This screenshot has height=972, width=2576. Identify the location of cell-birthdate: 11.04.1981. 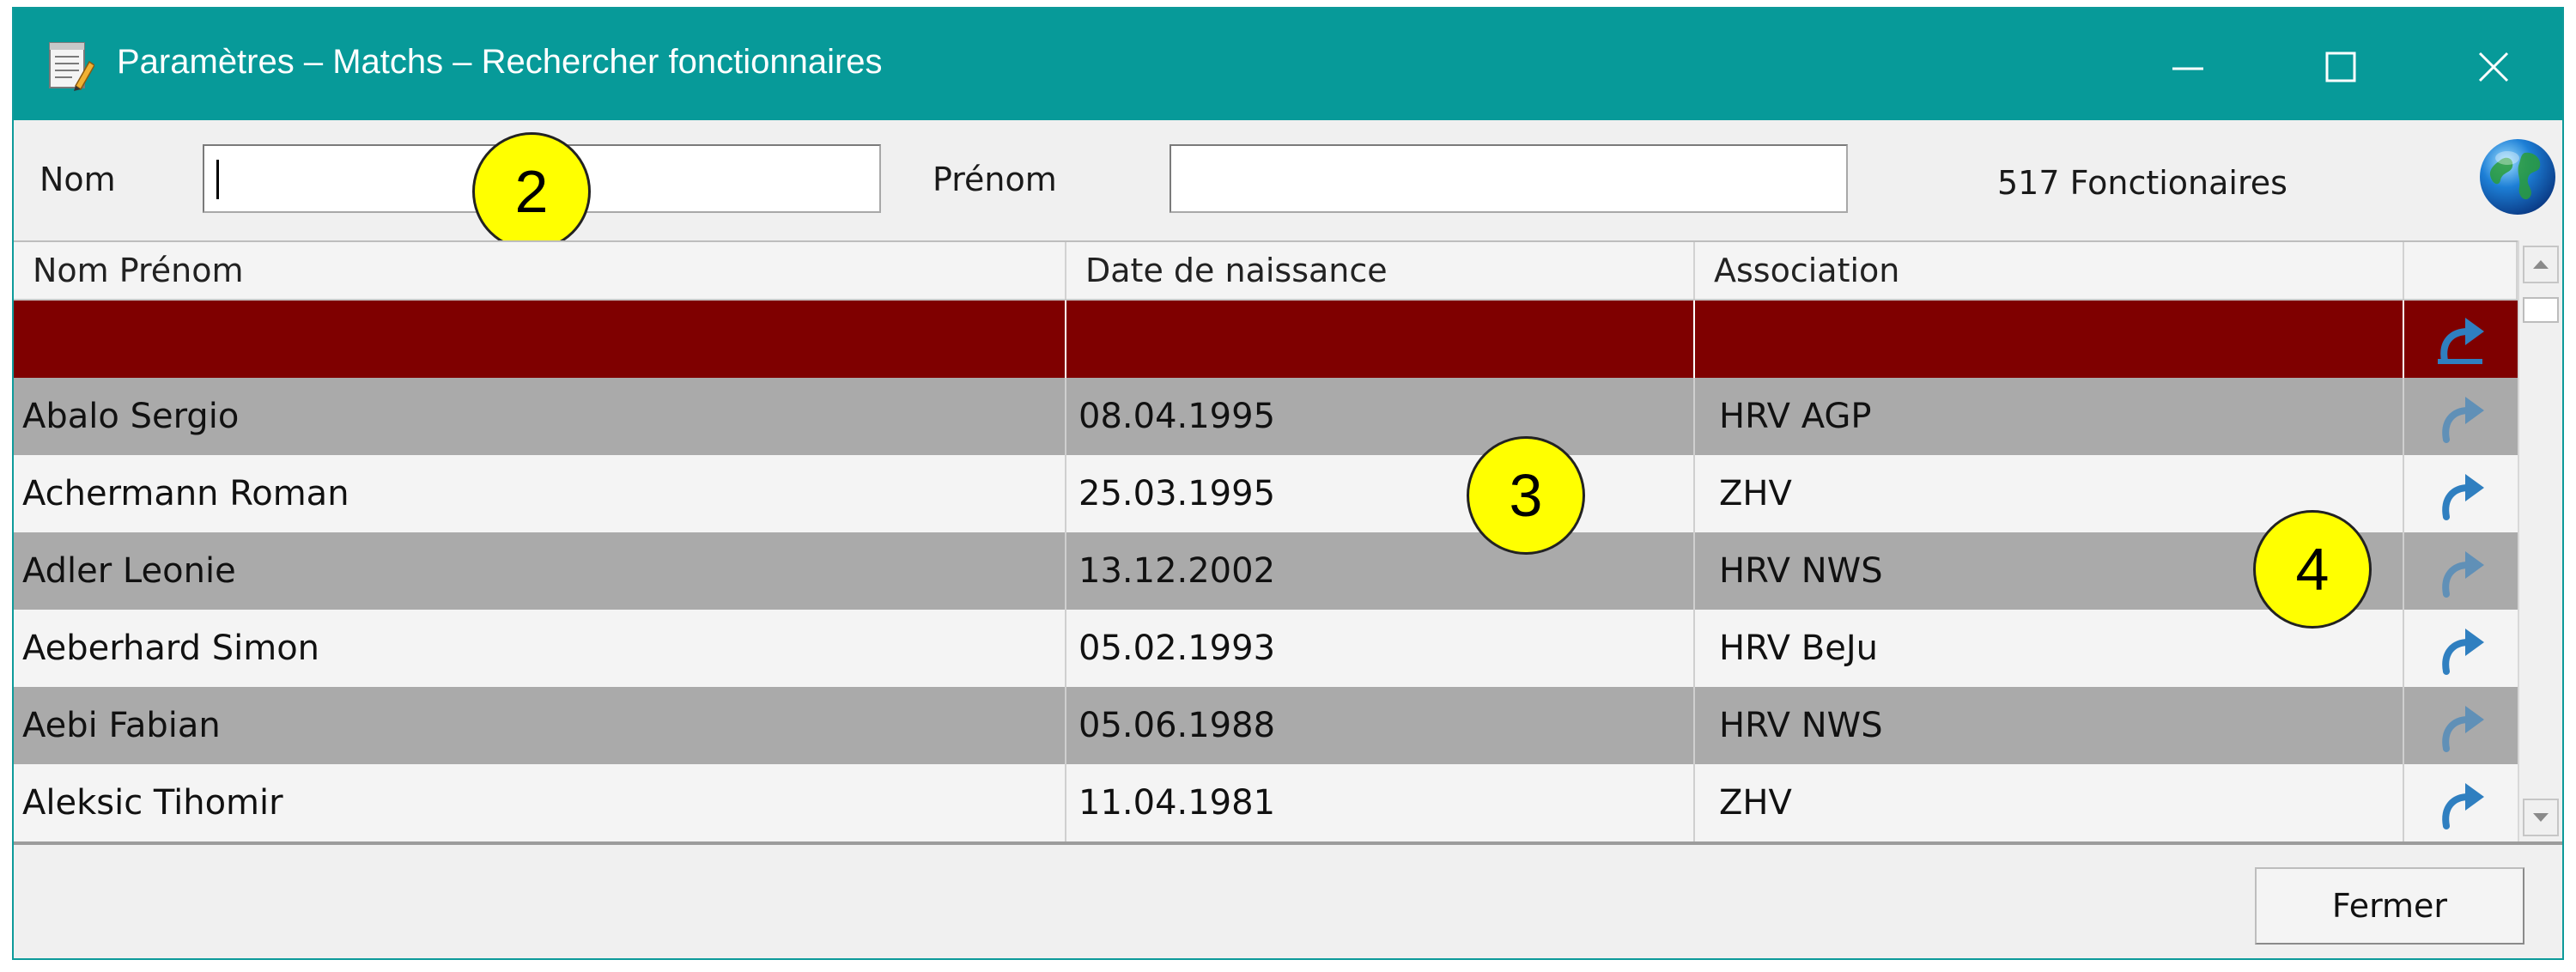
(1380, 802).